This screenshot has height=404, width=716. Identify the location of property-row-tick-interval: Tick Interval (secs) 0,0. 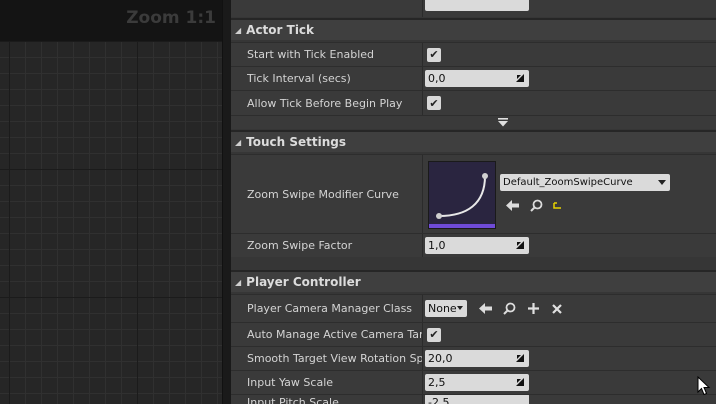
(473, 78).